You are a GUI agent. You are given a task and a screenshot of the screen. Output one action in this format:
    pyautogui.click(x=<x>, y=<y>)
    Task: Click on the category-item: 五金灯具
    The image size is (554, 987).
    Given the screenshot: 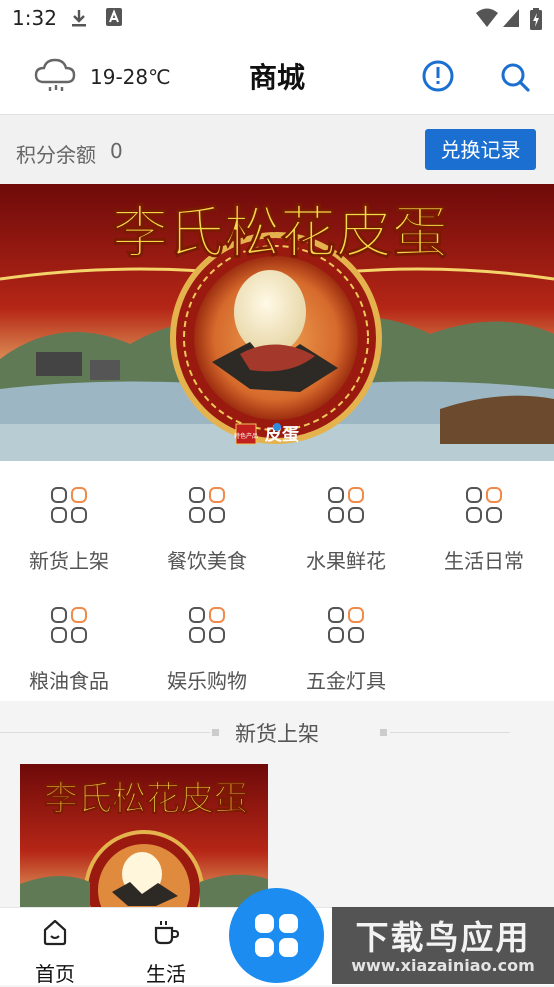 What is the action you would take?
    pyautogui.click(x=346, y=641)
    